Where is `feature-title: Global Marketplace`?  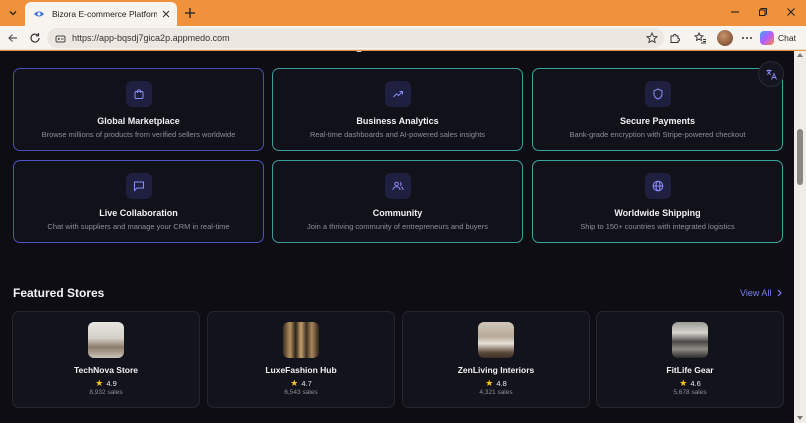
feature-title: Global Marketplace is located at coordinates (138, 121).